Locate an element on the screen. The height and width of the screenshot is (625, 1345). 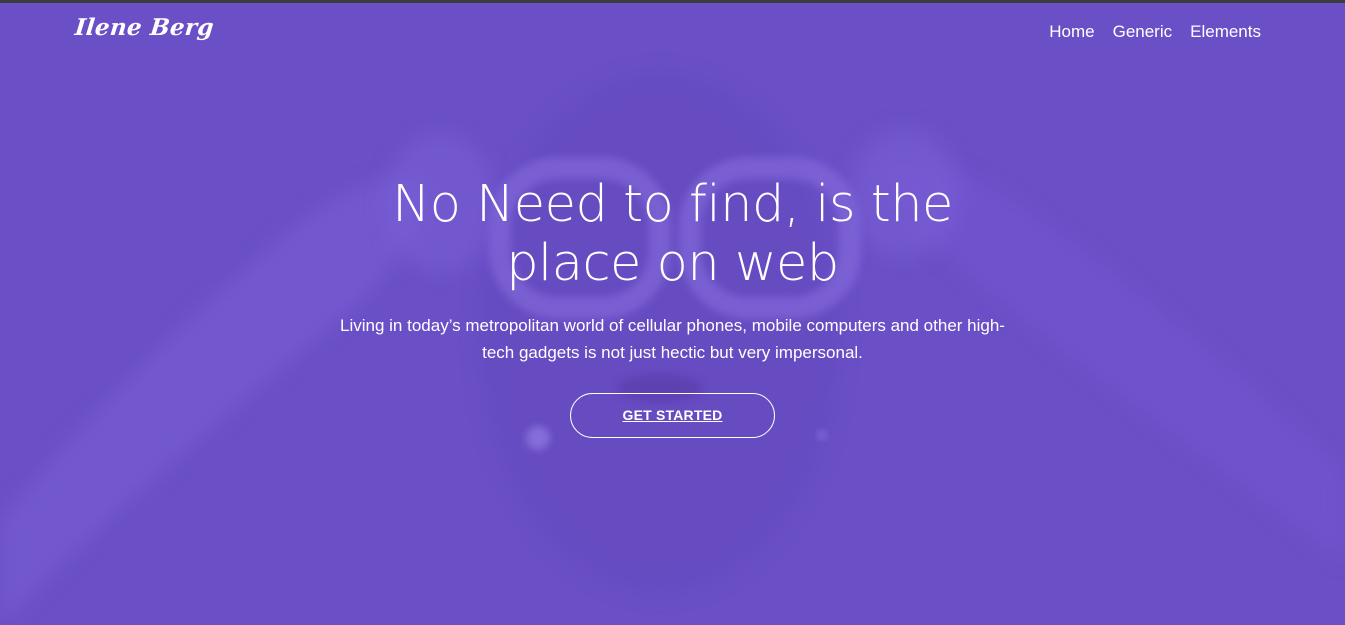
main-nav: Home Generic Elements is located at coordinates (1155, 32).